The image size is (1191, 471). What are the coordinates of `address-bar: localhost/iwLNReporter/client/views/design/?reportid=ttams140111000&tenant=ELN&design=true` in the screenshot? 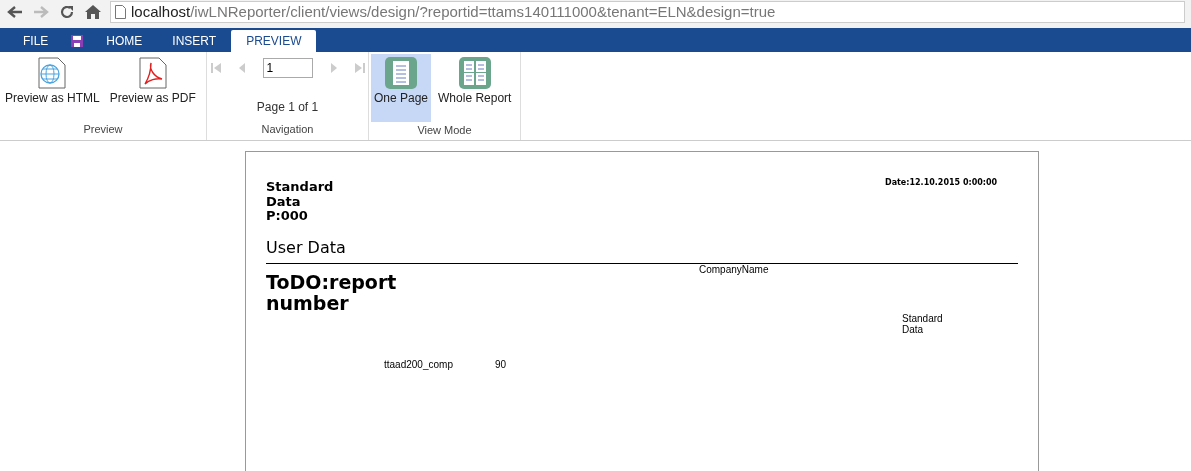 It's located at (647, 12).